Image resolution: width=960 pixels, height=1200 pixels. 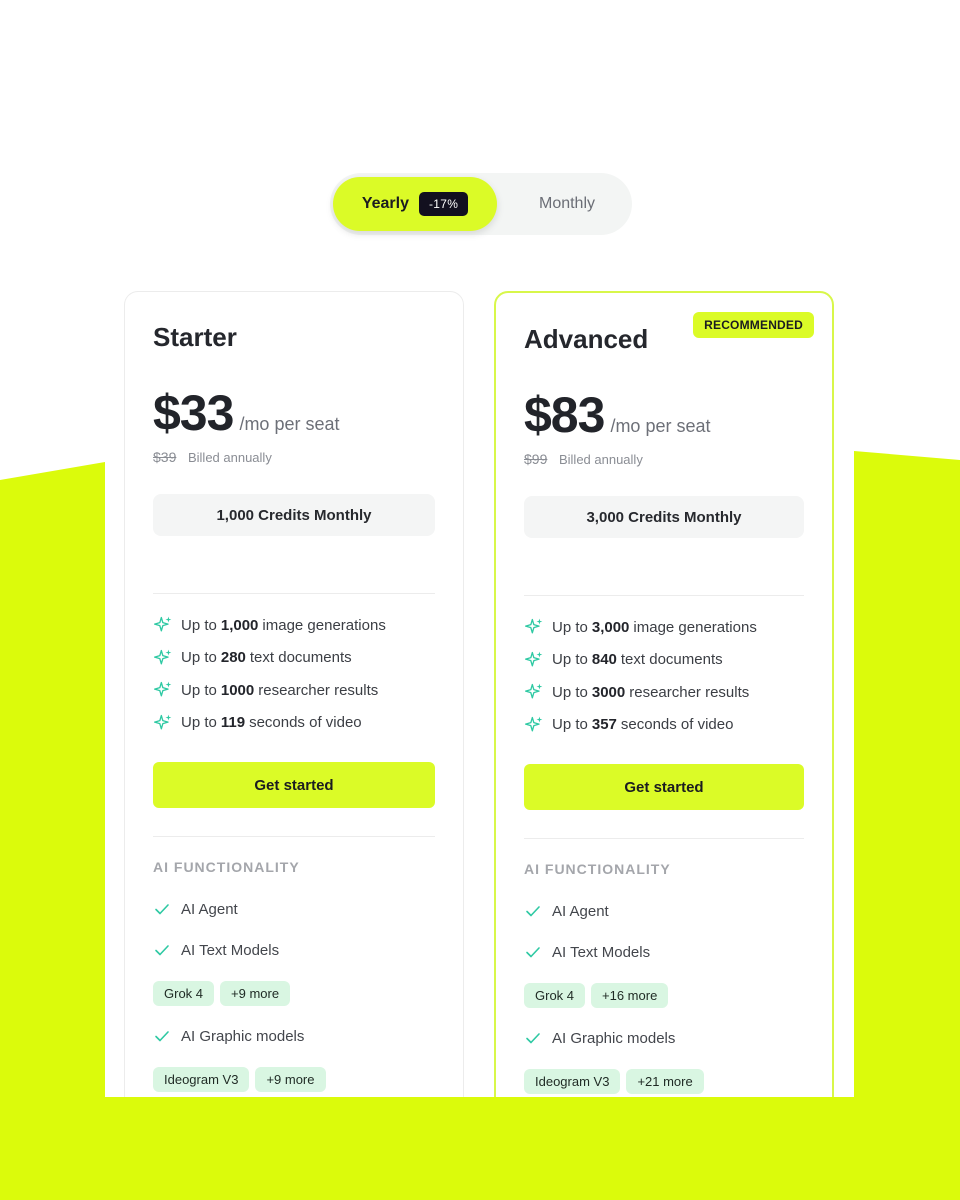 I want to click on limit-item: Up to 119 seconds of video, so click(x=303, y=723).